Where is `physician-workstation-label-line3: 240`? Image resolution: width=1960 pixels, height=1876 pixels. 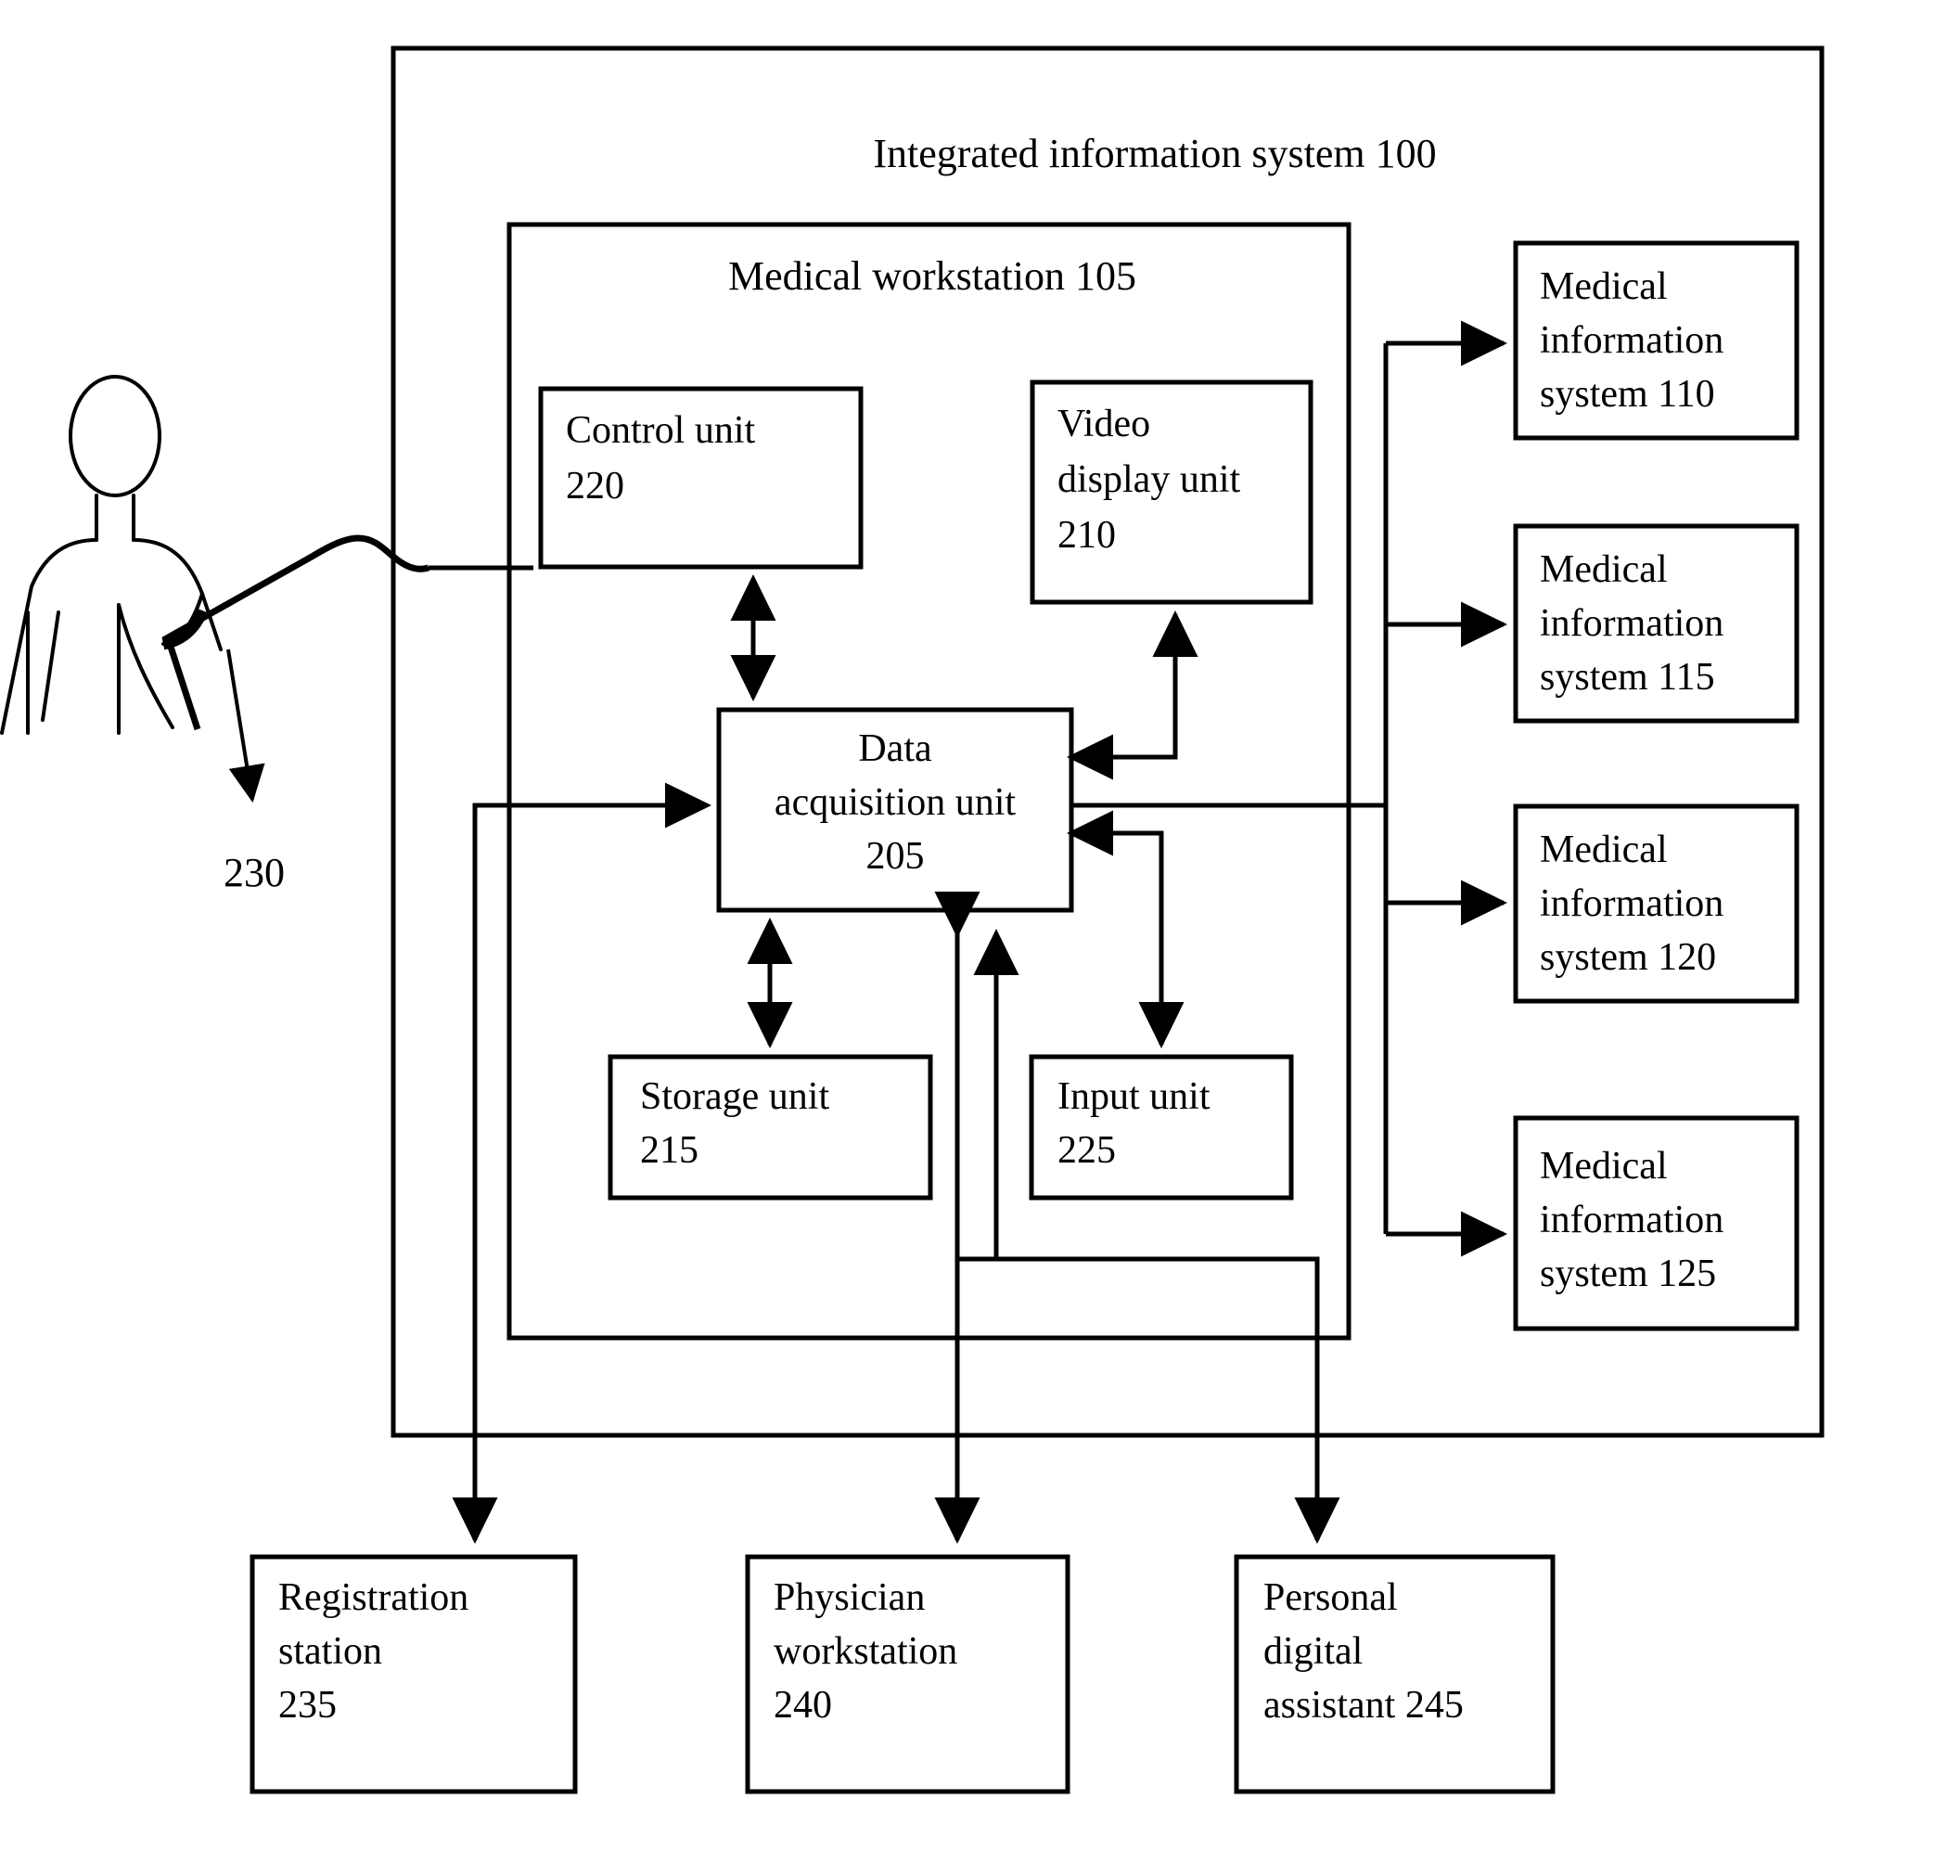
physician-workstation-label-line3: 240 is located at coordinates (803, 1705).